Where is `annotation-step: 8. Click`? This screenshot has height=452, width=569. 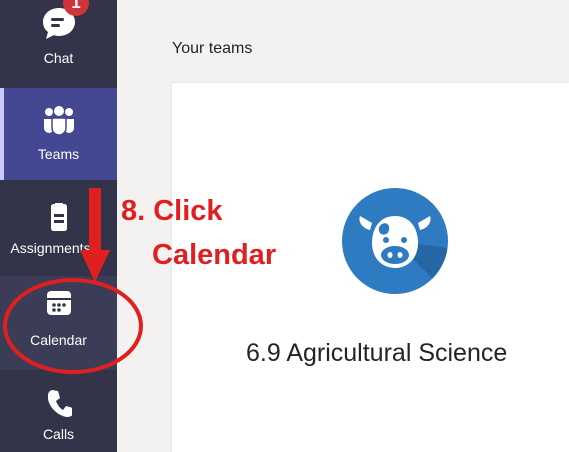
annotation-step: 8. Click is located at coordinates (172, 211).